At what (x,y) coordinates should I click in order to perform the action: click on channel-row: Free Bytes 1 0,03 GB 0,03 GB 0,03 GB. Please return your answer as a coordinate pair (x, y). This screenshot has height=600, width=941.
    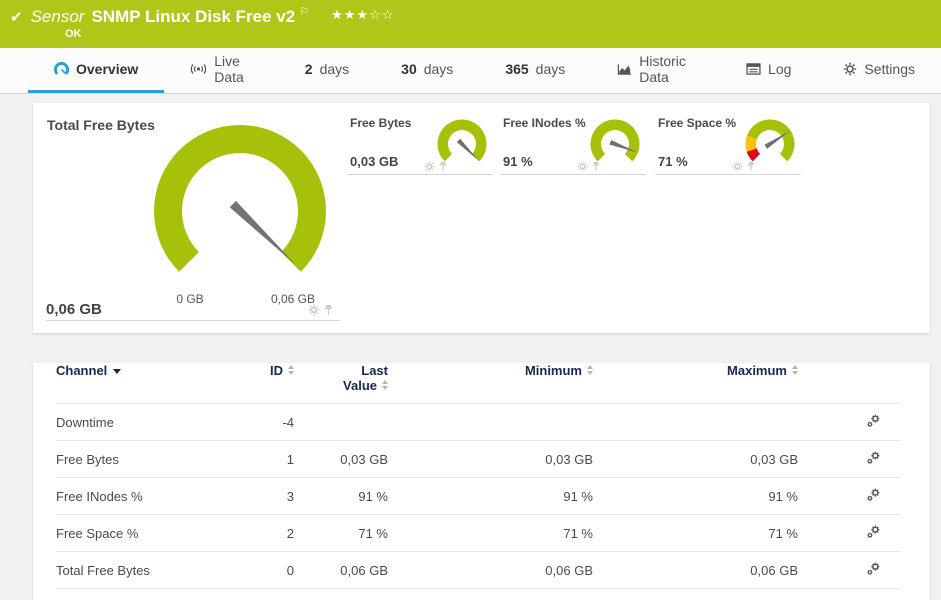
    Looking at the image, I should click on (478, 459).